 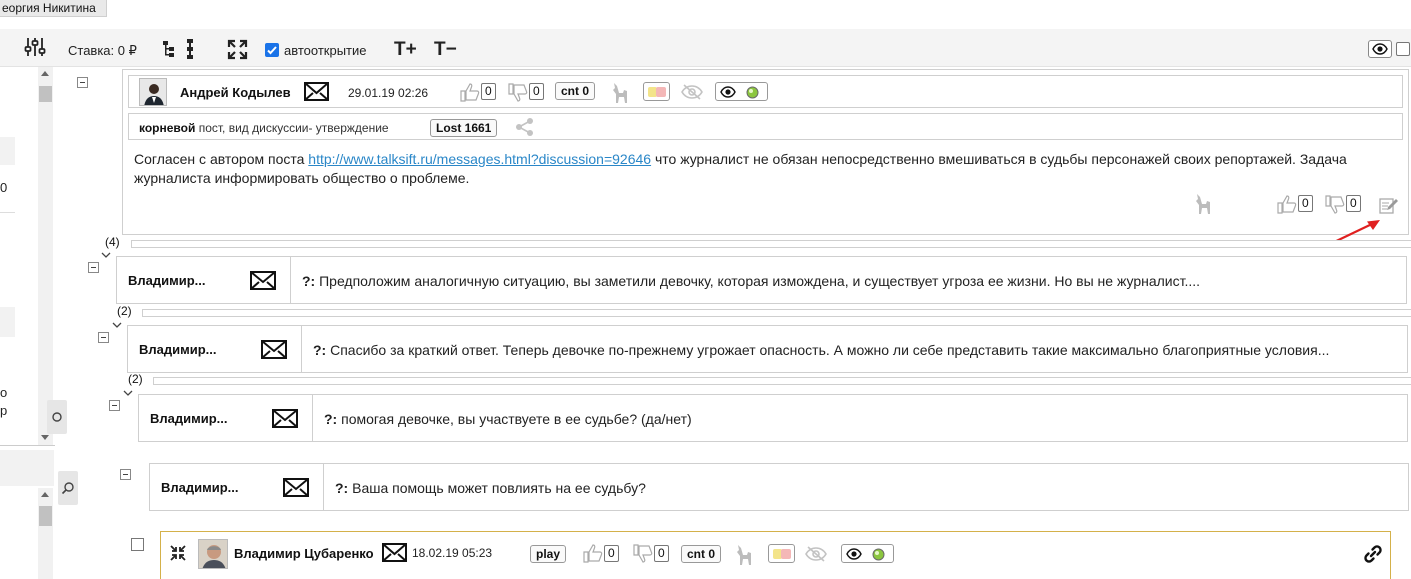 What do you see at coordinates (1373, 554) in the screenshot?
I see `link-icon` at bounding box center [1373, 554].